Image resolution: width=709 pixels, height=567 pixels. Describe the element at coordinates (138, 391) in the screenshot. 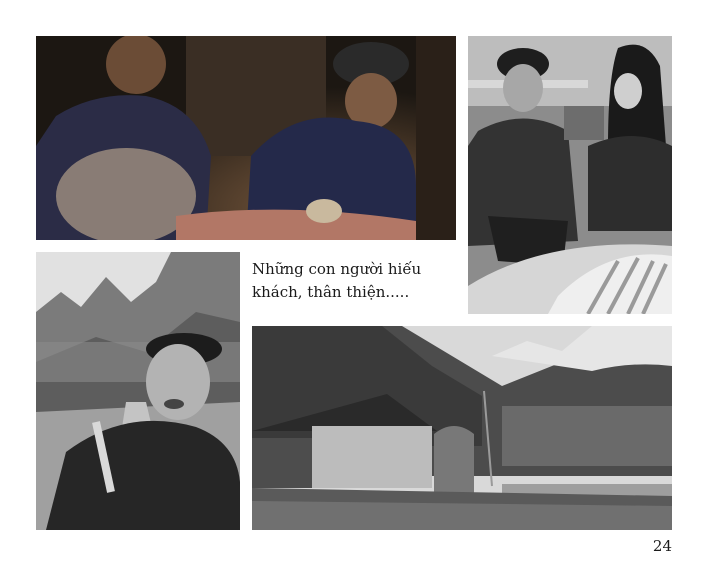

I see `photo-old-man-portrait` at that location.